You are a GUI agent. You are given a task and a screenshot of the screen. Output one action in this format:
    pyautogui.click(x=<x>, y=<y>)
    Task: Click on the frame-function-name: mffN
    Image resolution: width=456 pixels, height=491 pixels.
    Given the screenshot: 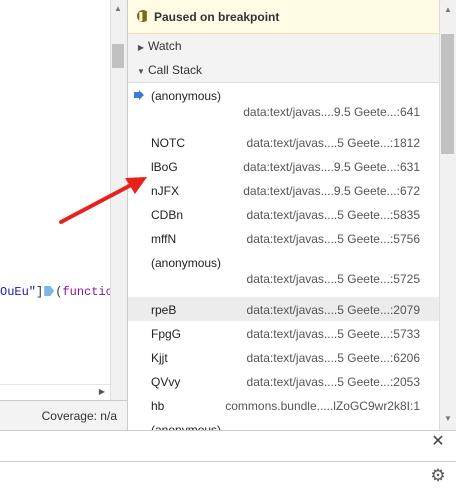 What is the action you would take?
    pyautogui.click(x=164, y=239)
    